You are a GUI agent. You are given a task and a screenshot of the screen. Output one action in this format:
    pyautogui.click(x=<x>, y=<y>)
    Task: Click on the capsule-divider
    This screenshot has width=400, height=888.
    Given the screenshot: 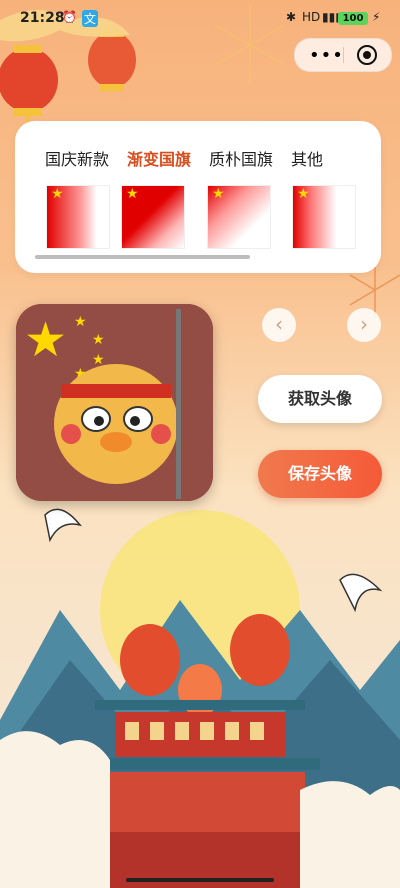 What is the action you would take?
    pyautogui.click(x=343, y=55)
    